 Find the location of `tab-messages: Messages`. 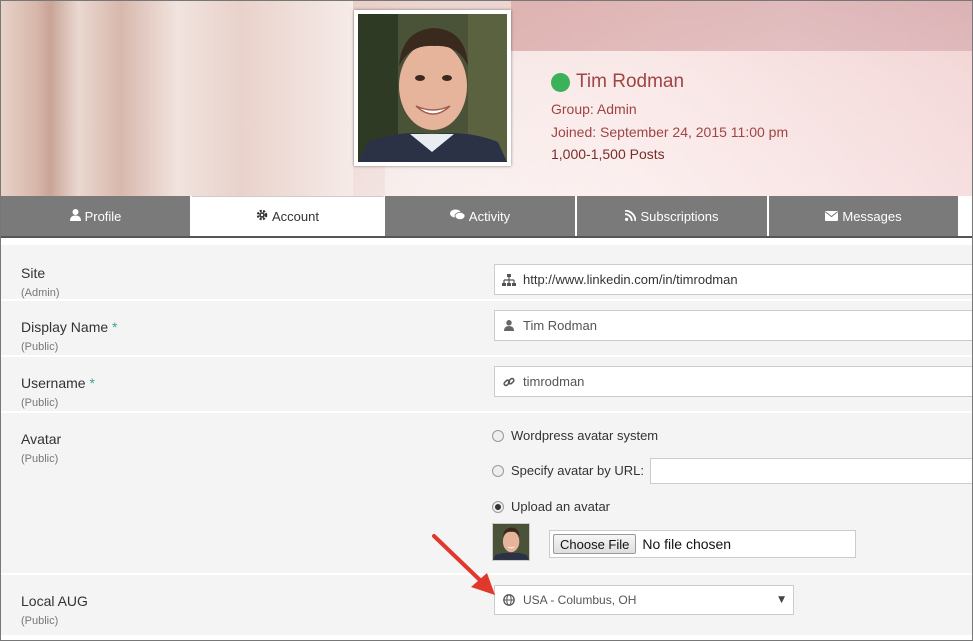

tab-messages: Messages is located at coordinates (864, 216).